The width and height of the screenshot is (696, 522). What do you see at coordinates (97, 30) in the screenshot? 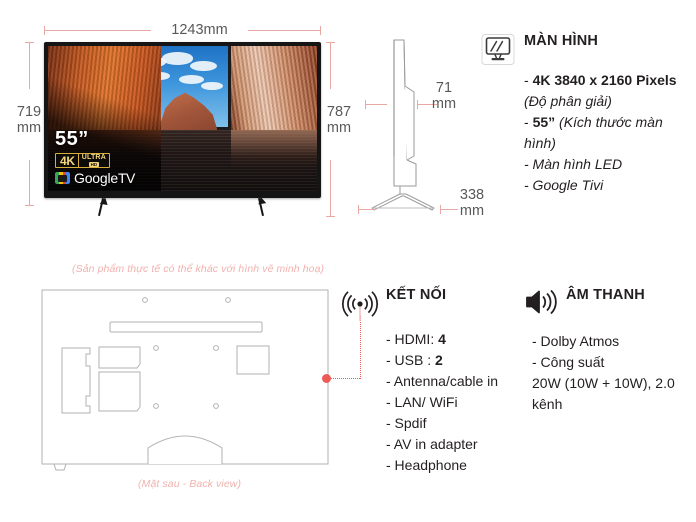
I see `width-dimension-line` at bounding box center [97, 30].